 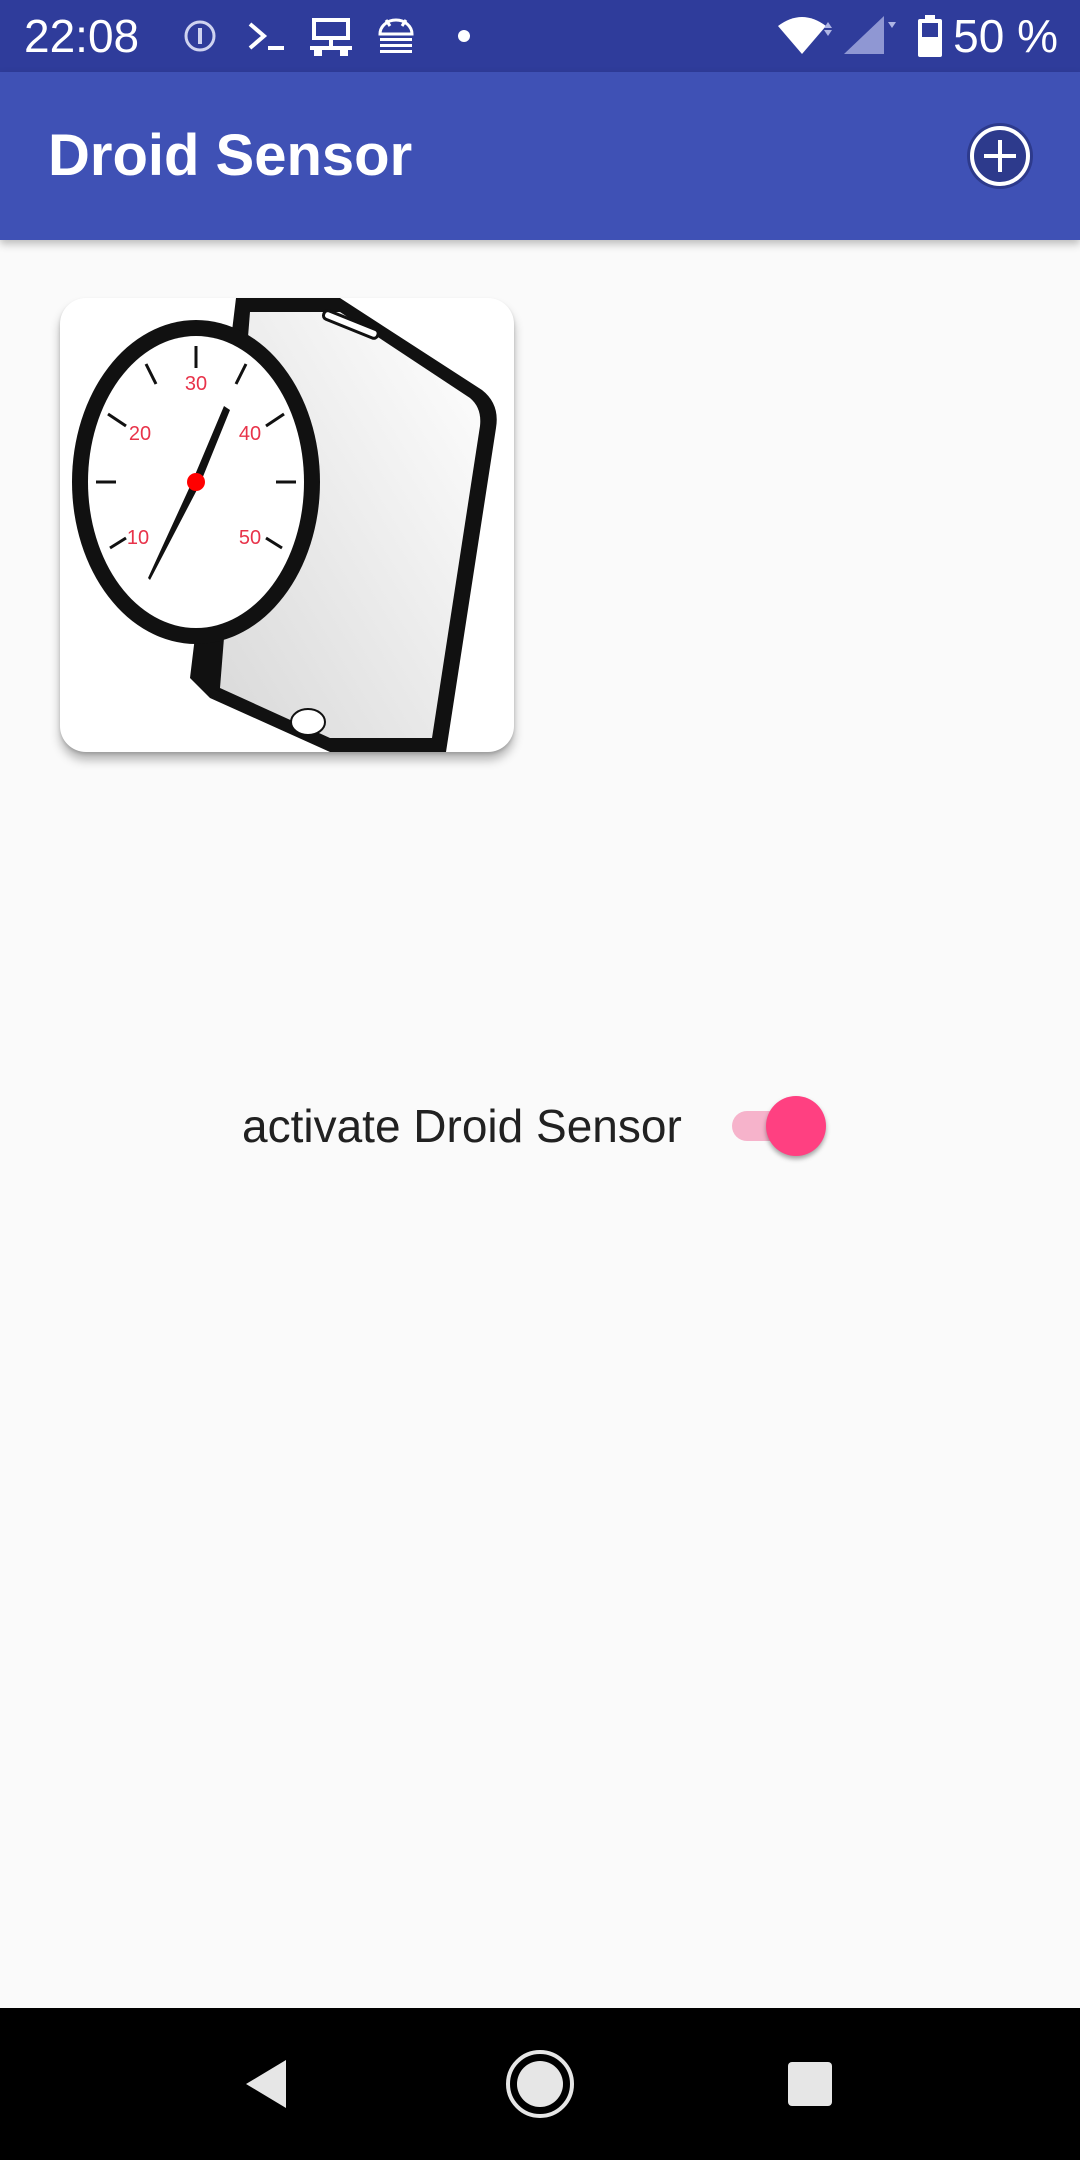 I want to click on home-icon, so click(x=540, y=2084).